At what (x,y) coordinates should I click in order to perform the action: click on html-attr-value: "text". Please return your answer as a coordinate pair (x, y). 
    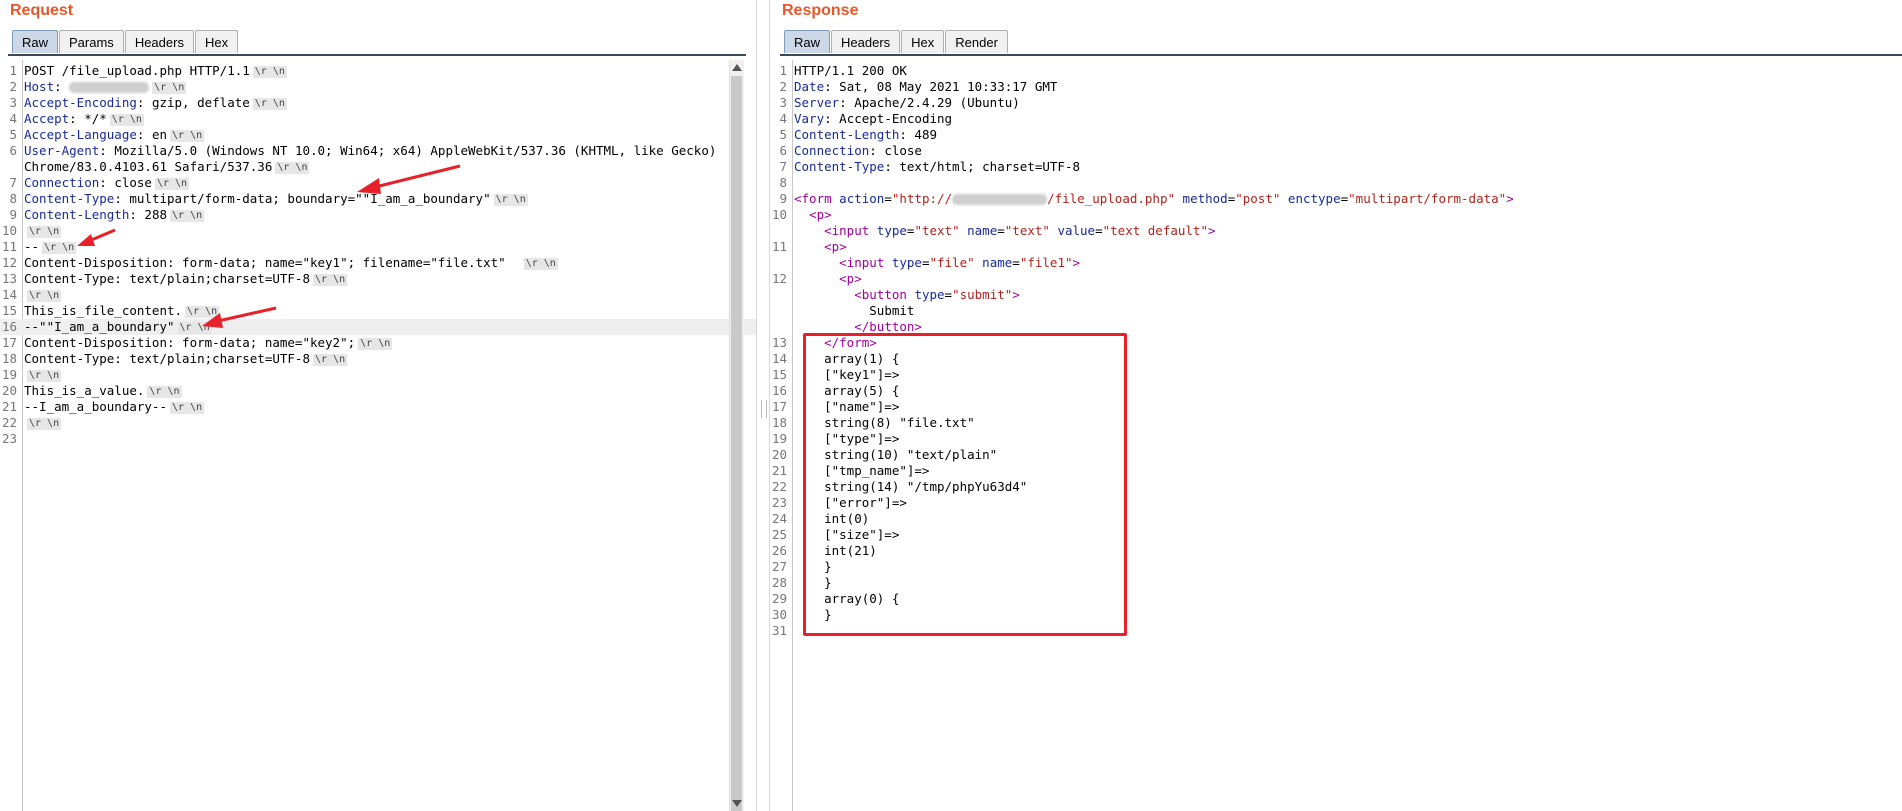
    Looking at the image, I should click on (1027, 230).